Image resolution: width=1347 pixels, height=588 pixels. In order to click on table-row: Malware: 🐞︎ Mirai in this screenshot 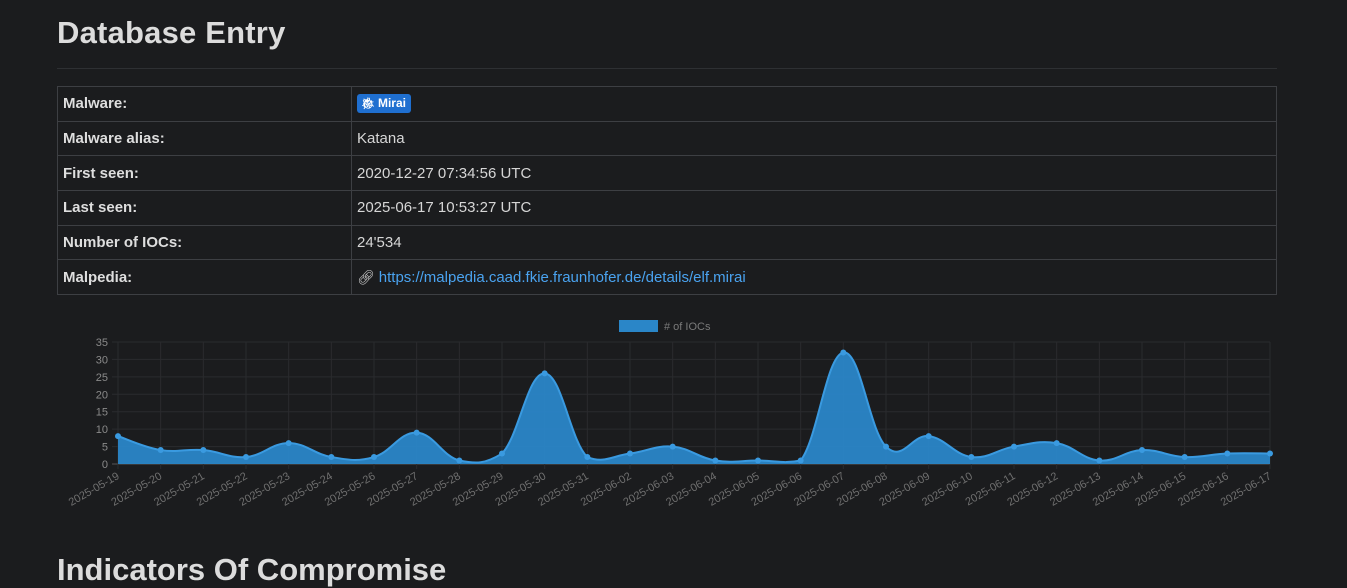, I will do `click(667, 104)`.